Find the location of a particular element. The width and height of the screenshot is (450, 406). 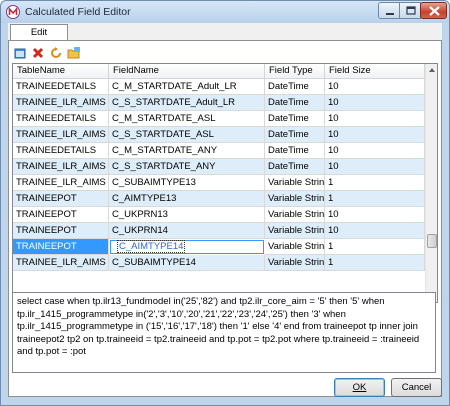

app-icon is located at coordinates (13, 12).